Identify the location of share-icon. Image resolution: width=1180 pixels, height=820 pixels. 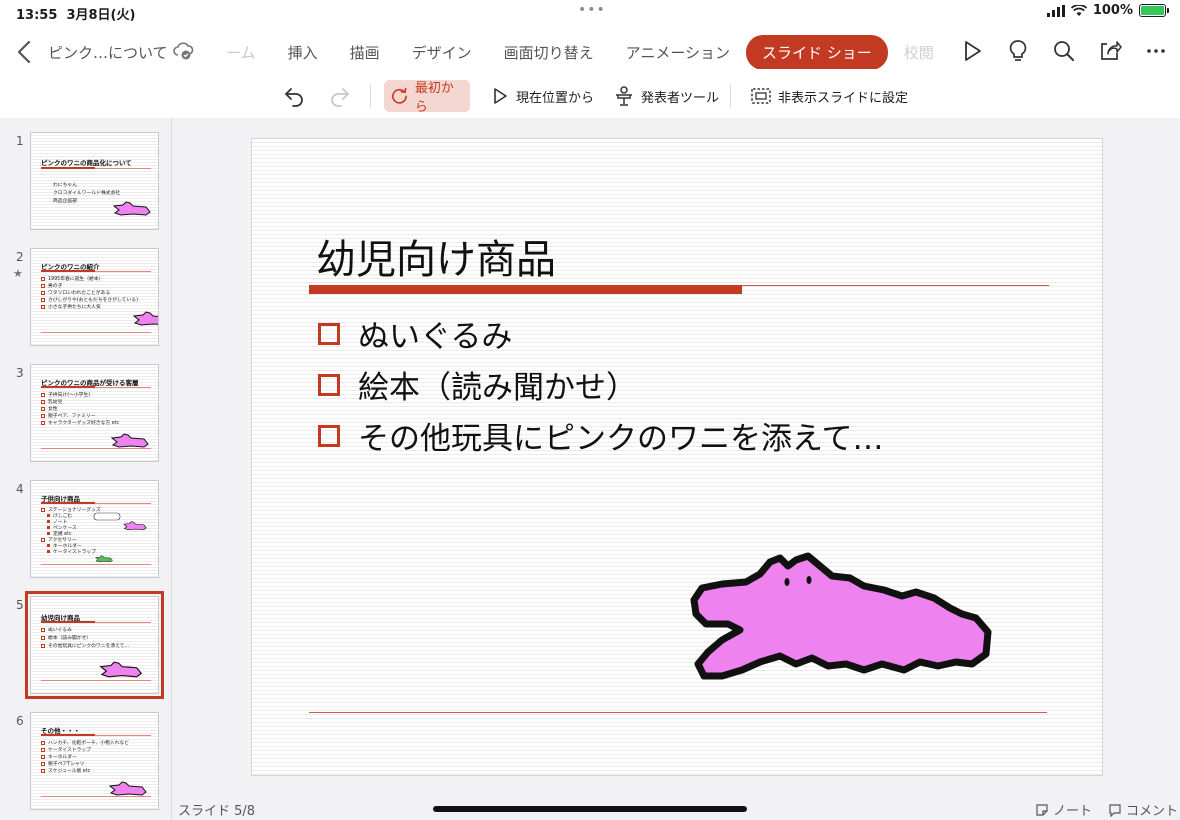
(1110, 51).